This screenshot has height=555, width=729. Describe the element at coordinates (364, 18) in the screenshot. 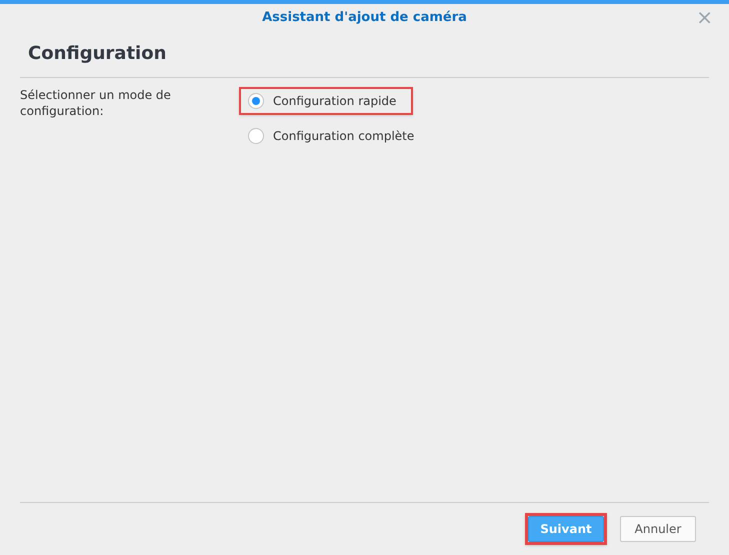

I see `window-title: Assistant d'ajout de caméra` at that location.